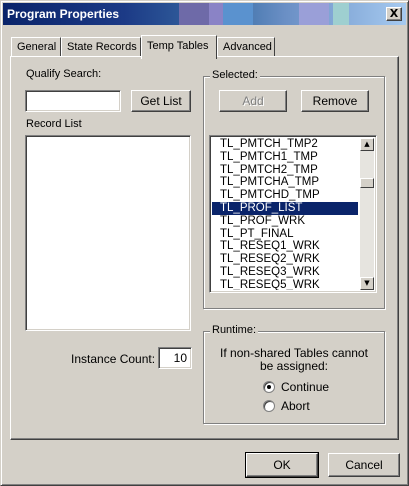 Image resolution: width=409 pixels, height=486 pixels. I want to click on list-item: TL_RESEQ3_WRK, so click(285, 272).